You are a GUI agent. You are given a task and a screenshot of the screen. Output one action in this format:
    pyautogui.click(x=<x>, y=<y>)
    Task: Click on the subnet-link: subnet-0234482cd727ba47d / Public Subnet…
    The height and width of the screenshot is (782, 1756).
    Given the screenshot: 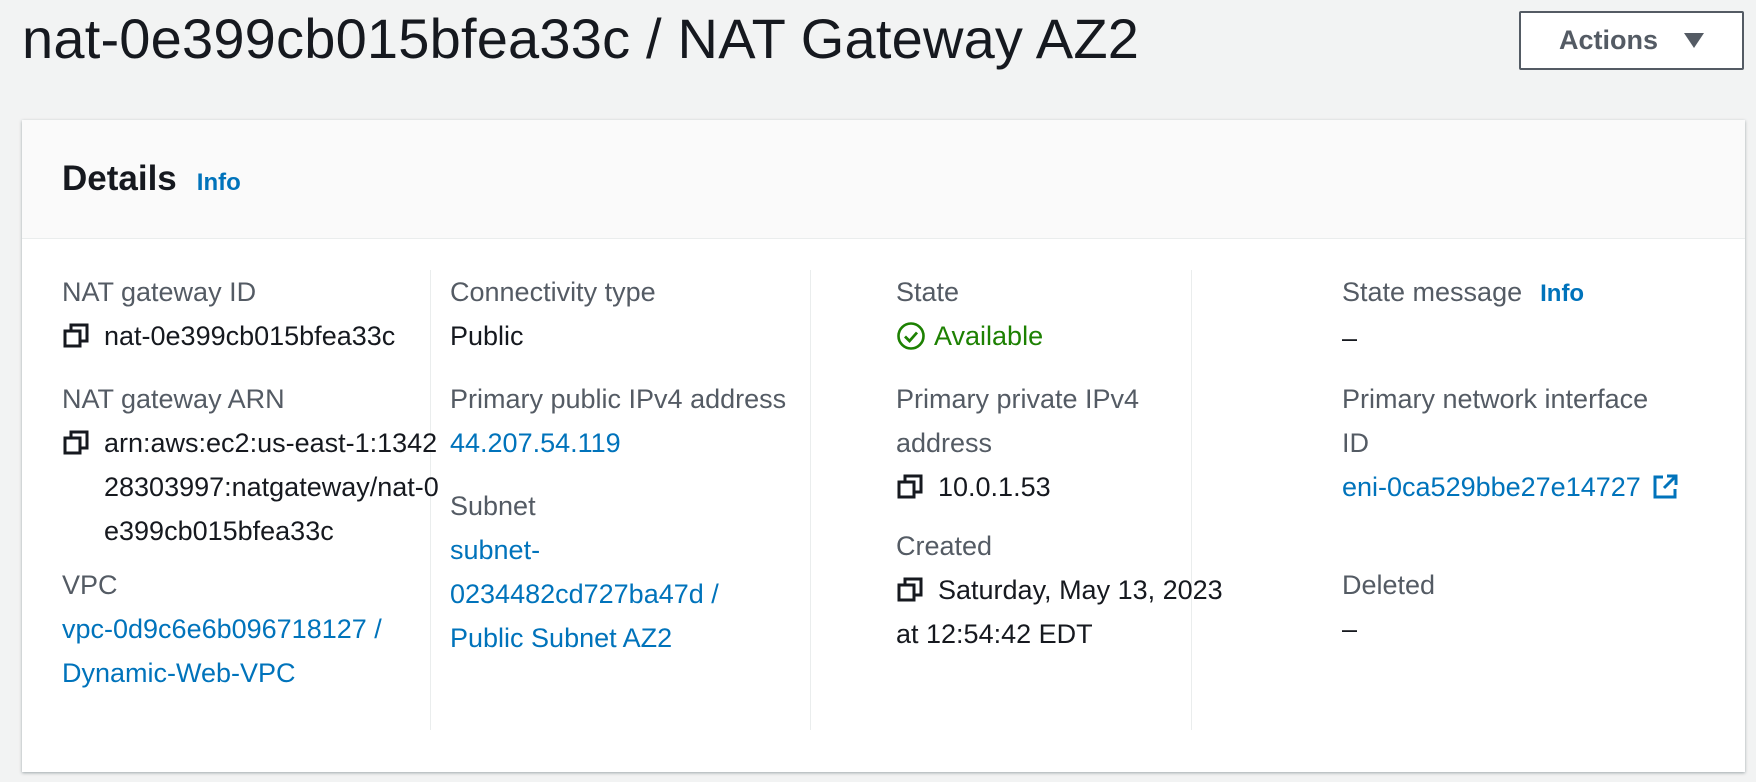 What is the action you would take?
    pyautogui.click(x=600, y=594)
    